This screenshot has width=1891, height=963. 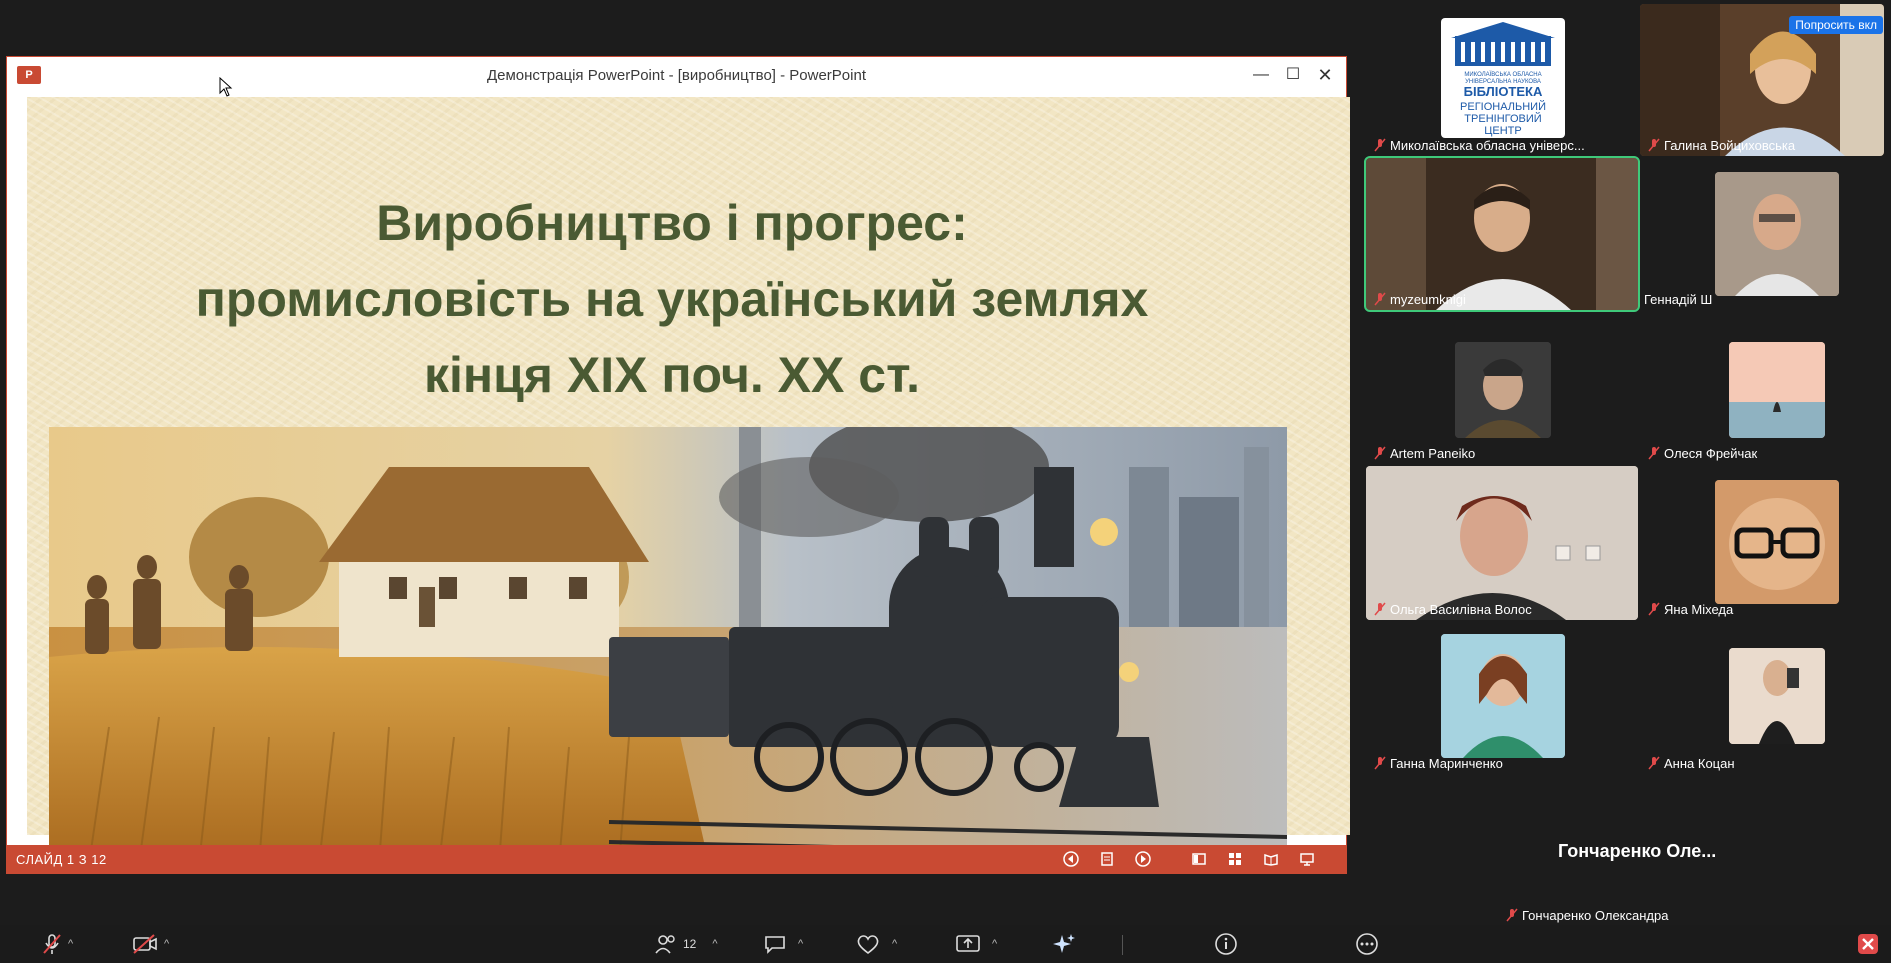 What do you see at coordinates (1777, 542) in the screenshot?
I see `avatar-hamster-icon` at bounding box center [1777, 542].